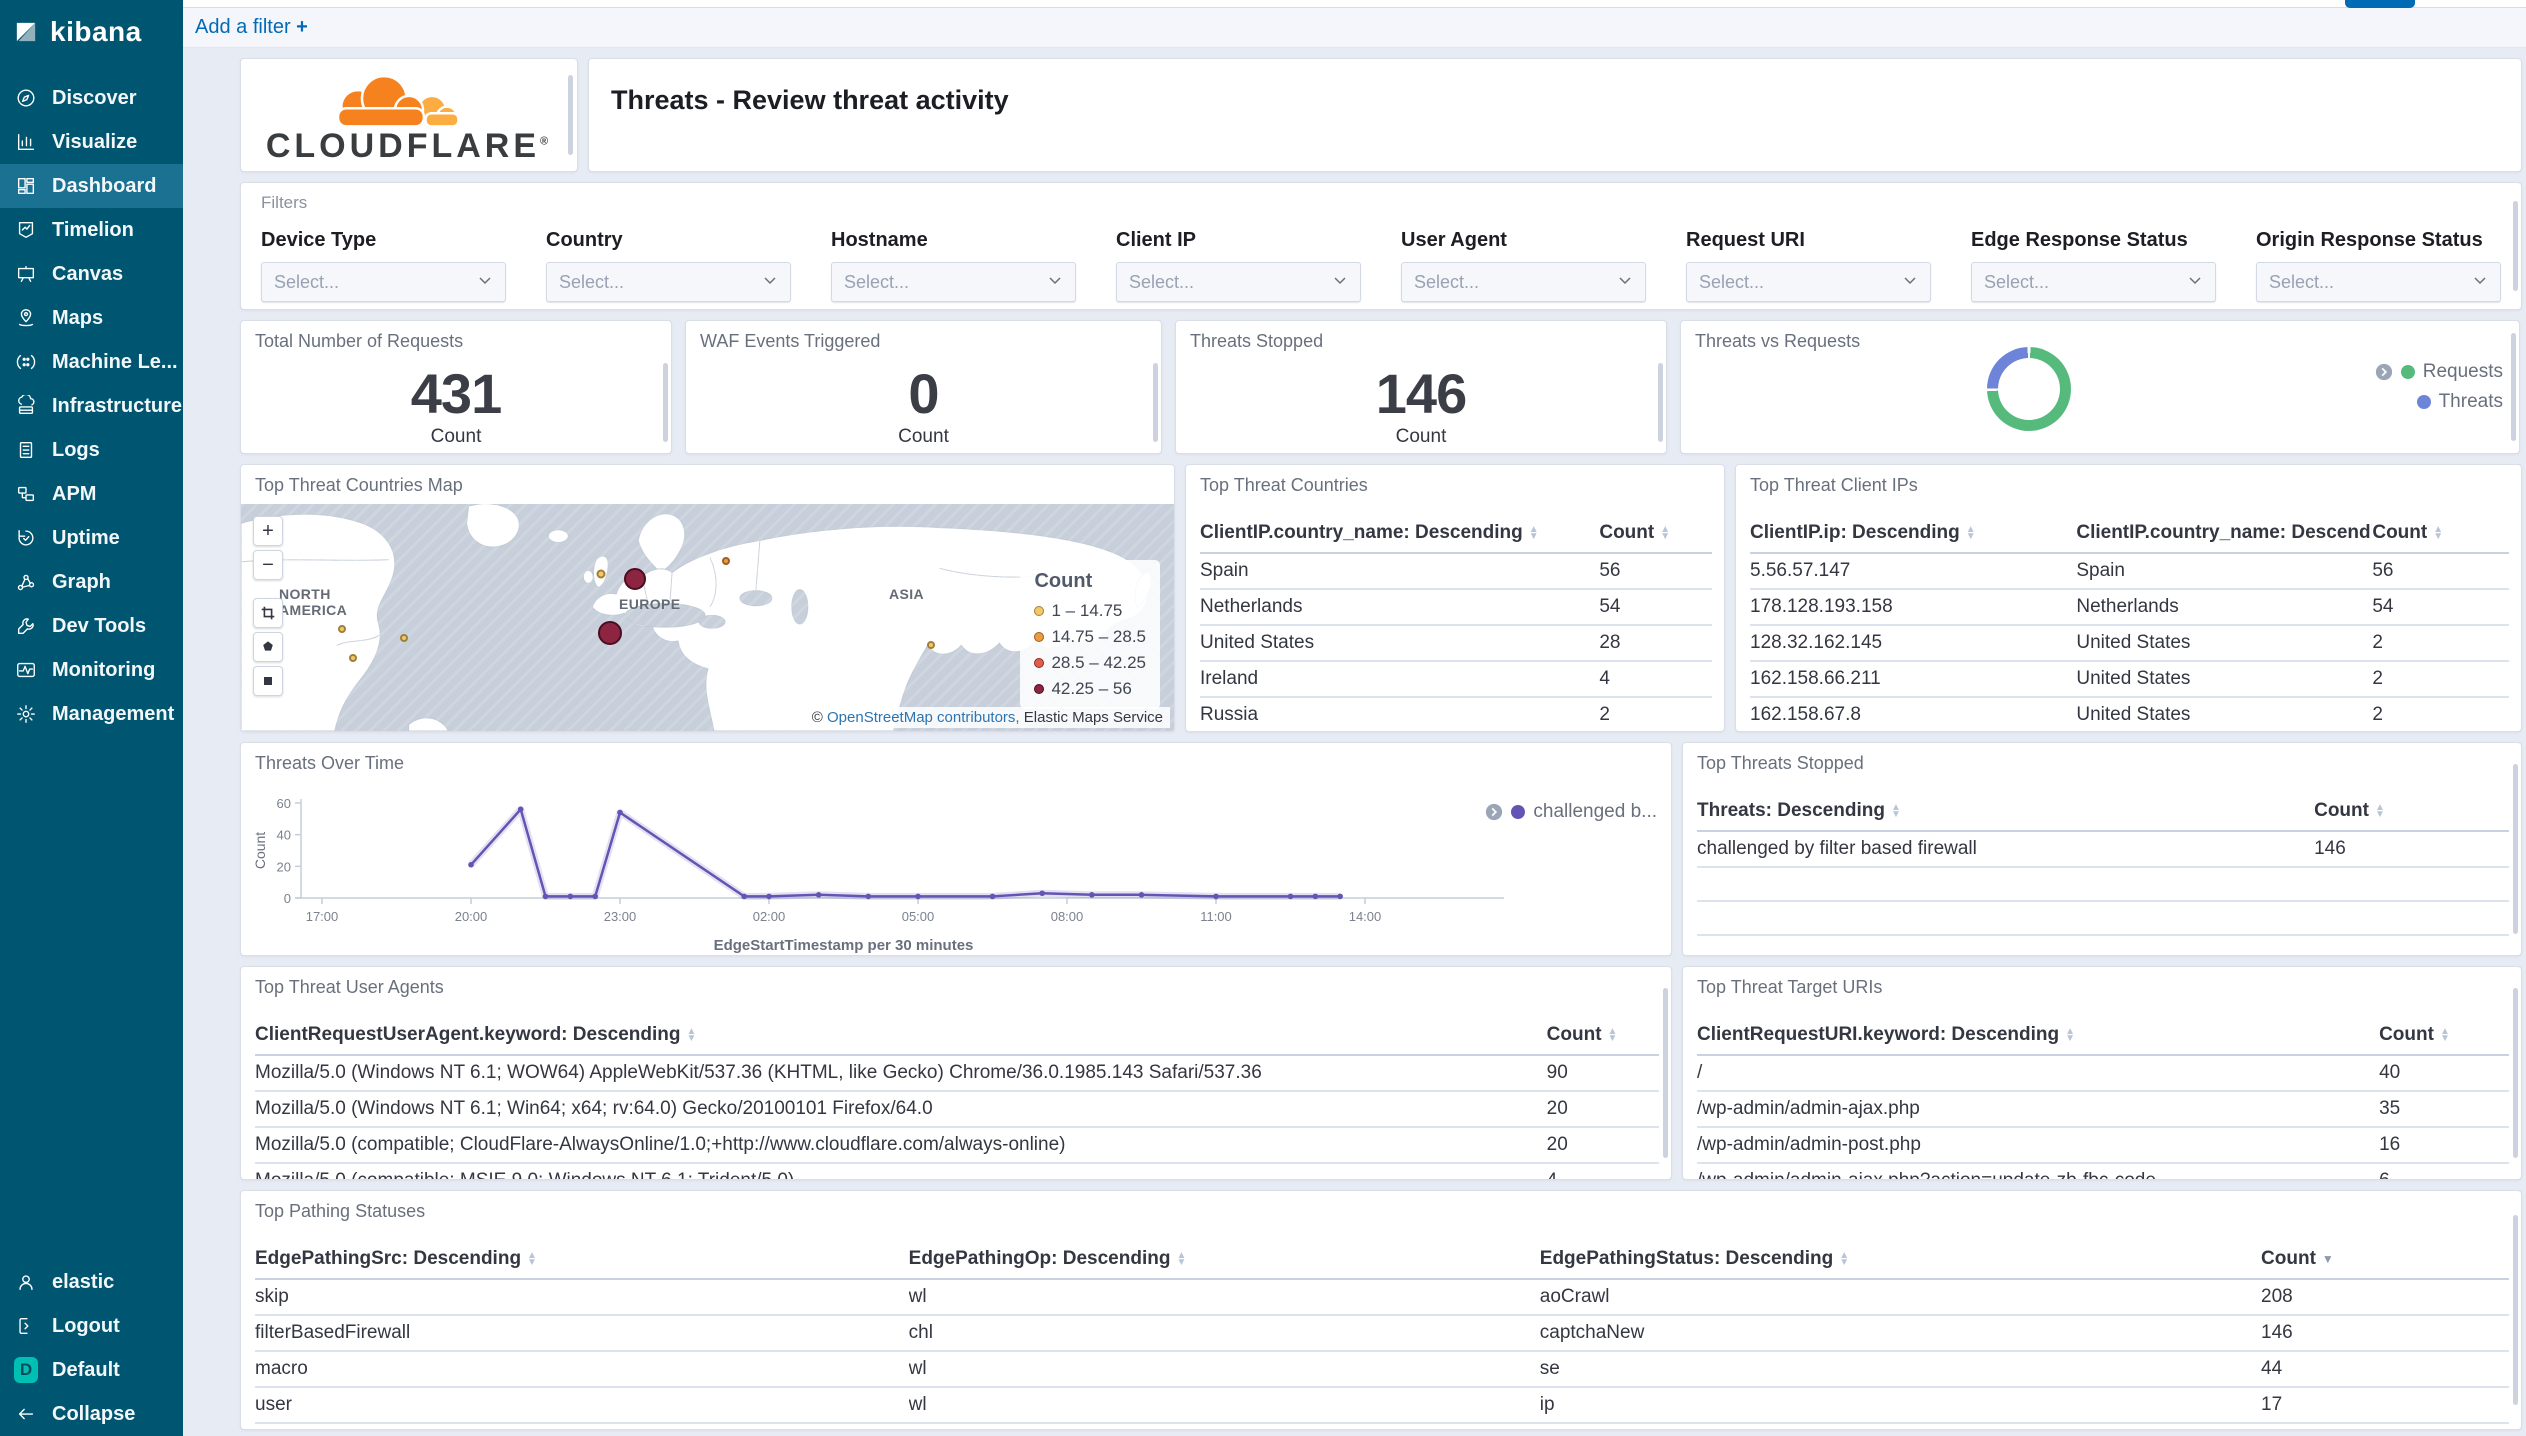  I want to click on sidebar-item-discover: Discover, so click(91, 98).